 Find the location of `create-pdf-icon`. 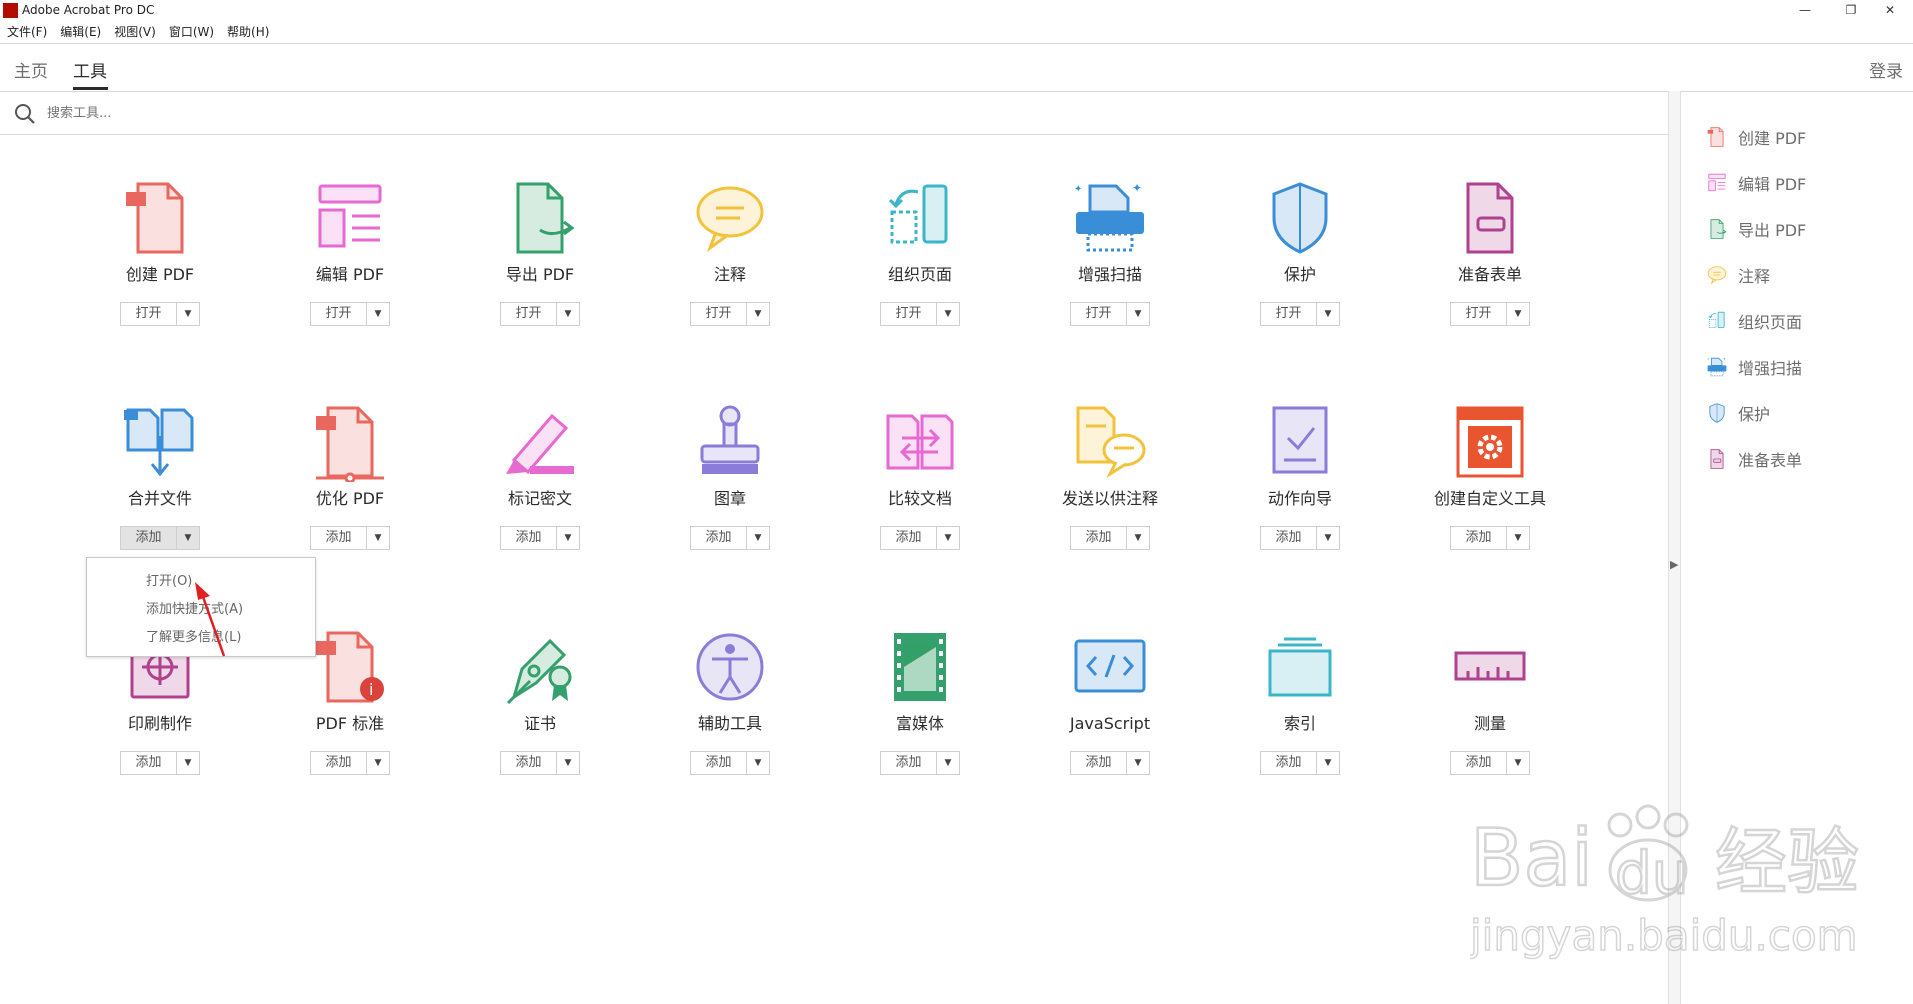

create-pdf-icon is located at coordinates (160, 218).